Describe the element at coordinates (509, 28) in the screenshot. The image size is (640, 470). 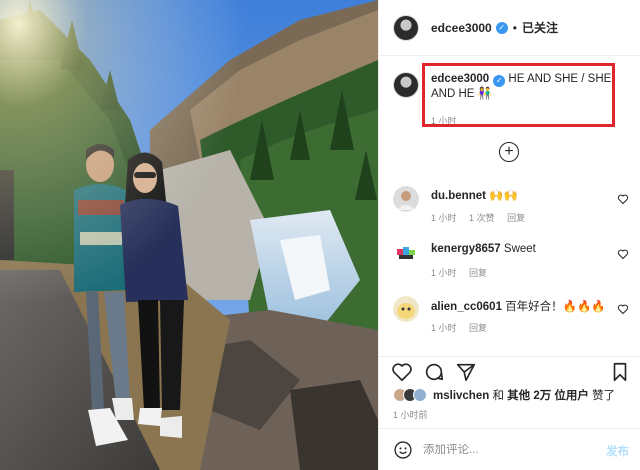
I see `post-header: edcee3000 ✓ • 已关注` at that location.